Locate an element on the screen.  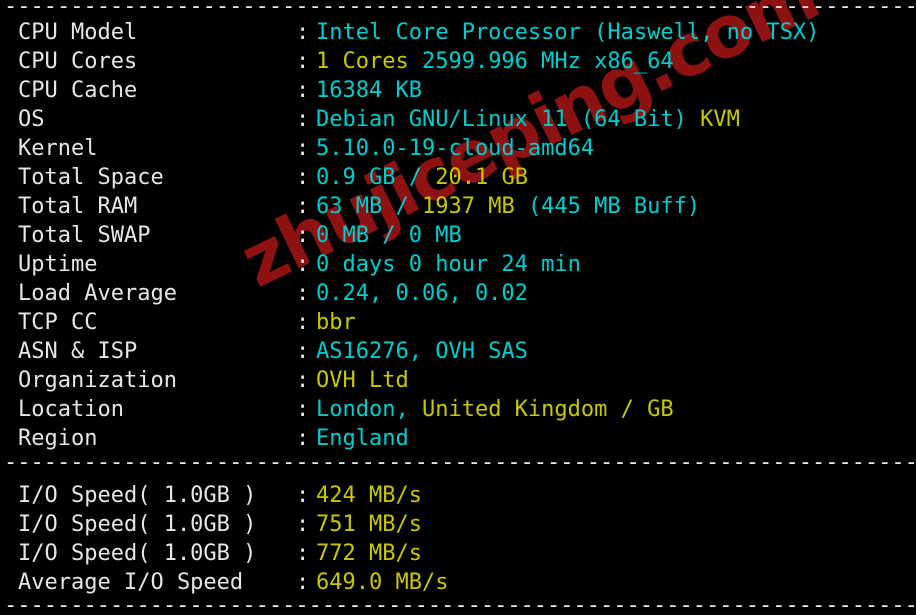
row-label: TCP CC is located at coordinates (58, 322).